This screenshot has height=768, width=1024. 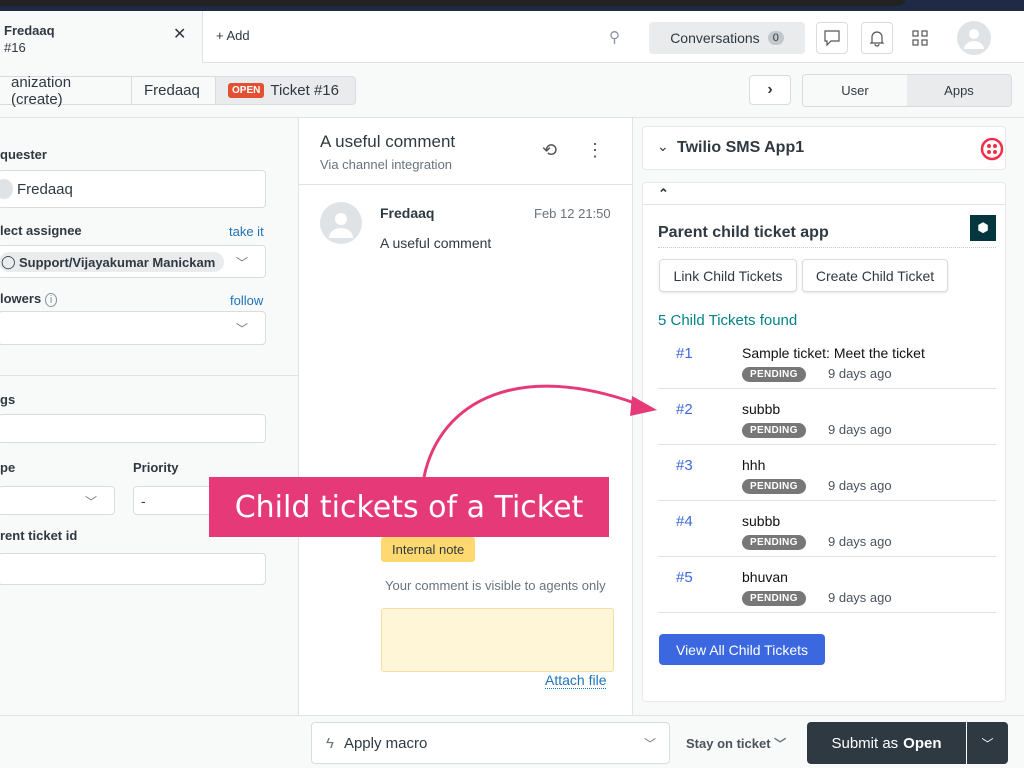 What do you see at coordinates (992, 149) in the screenshot?
I see `twilio-logo-icon` at bounding box center [992, 149].